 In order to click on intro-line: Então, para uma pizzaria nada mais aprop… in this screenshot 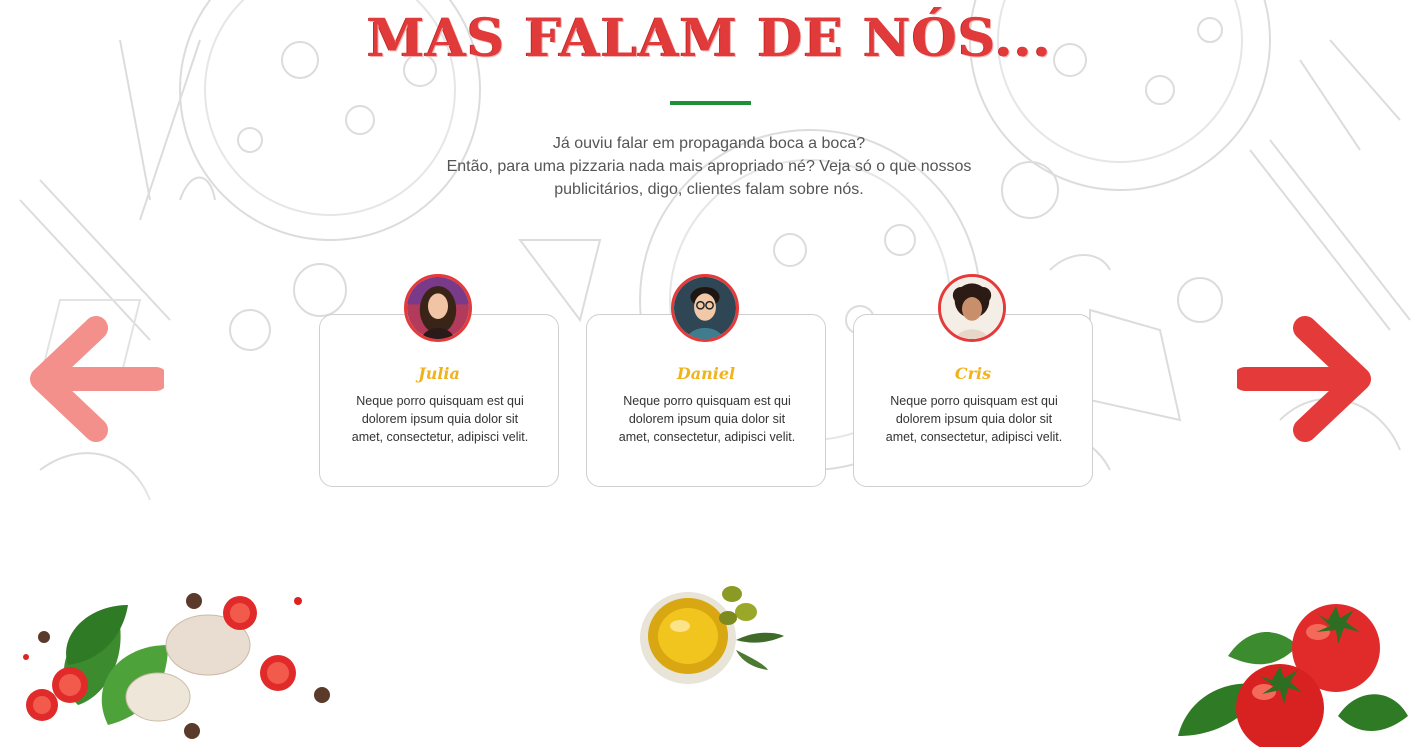, I will do `click(709, 166)`.